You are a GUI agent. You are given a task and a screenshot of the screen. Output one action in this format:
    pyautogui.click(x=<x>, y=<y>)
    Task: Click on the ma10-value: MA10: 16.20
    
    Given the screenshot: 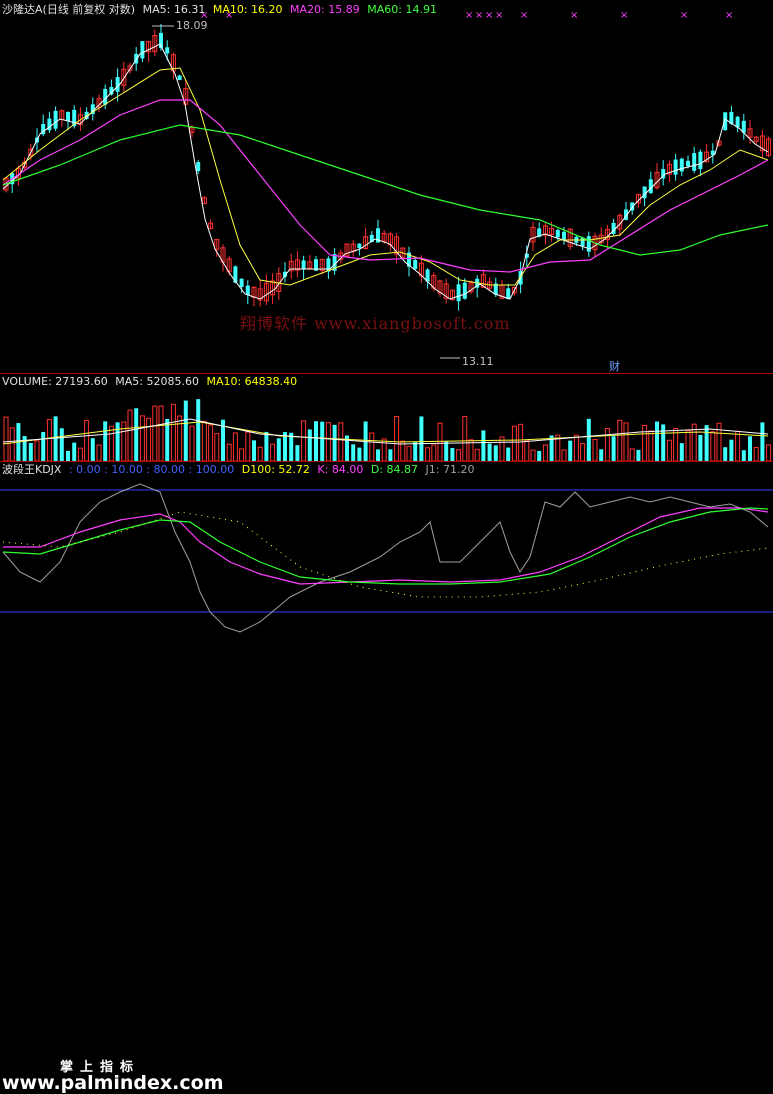 What is the action you would take?
    pyautogui.click(x=247, y=9)
    